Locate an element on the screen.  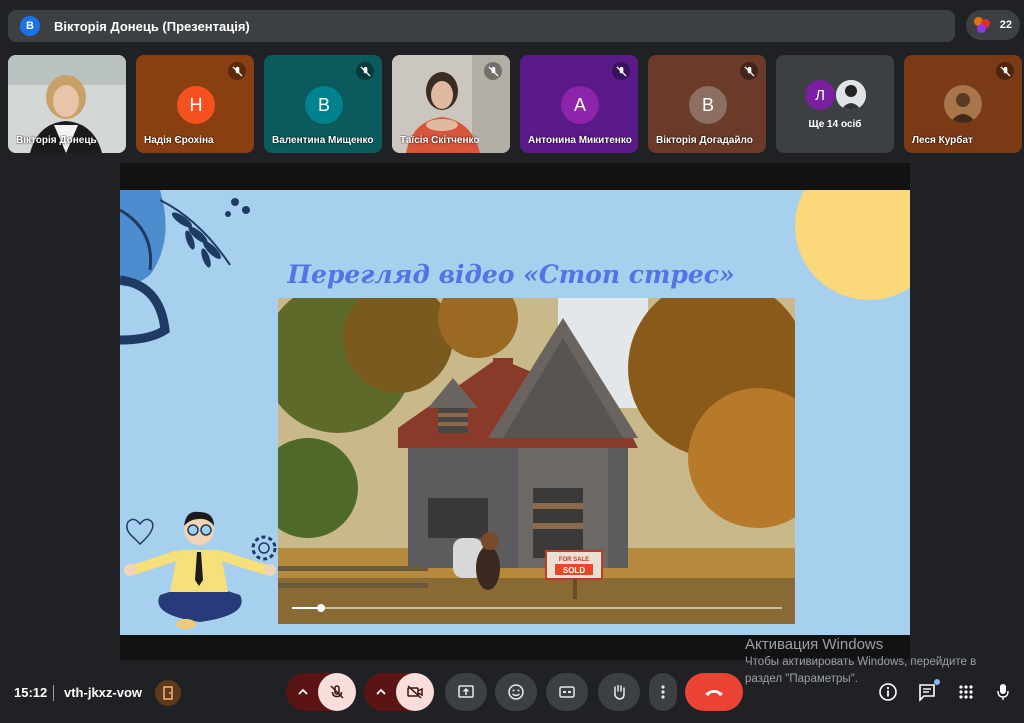
participant-name: Леся Курбат is located at coordinates (942, 140).